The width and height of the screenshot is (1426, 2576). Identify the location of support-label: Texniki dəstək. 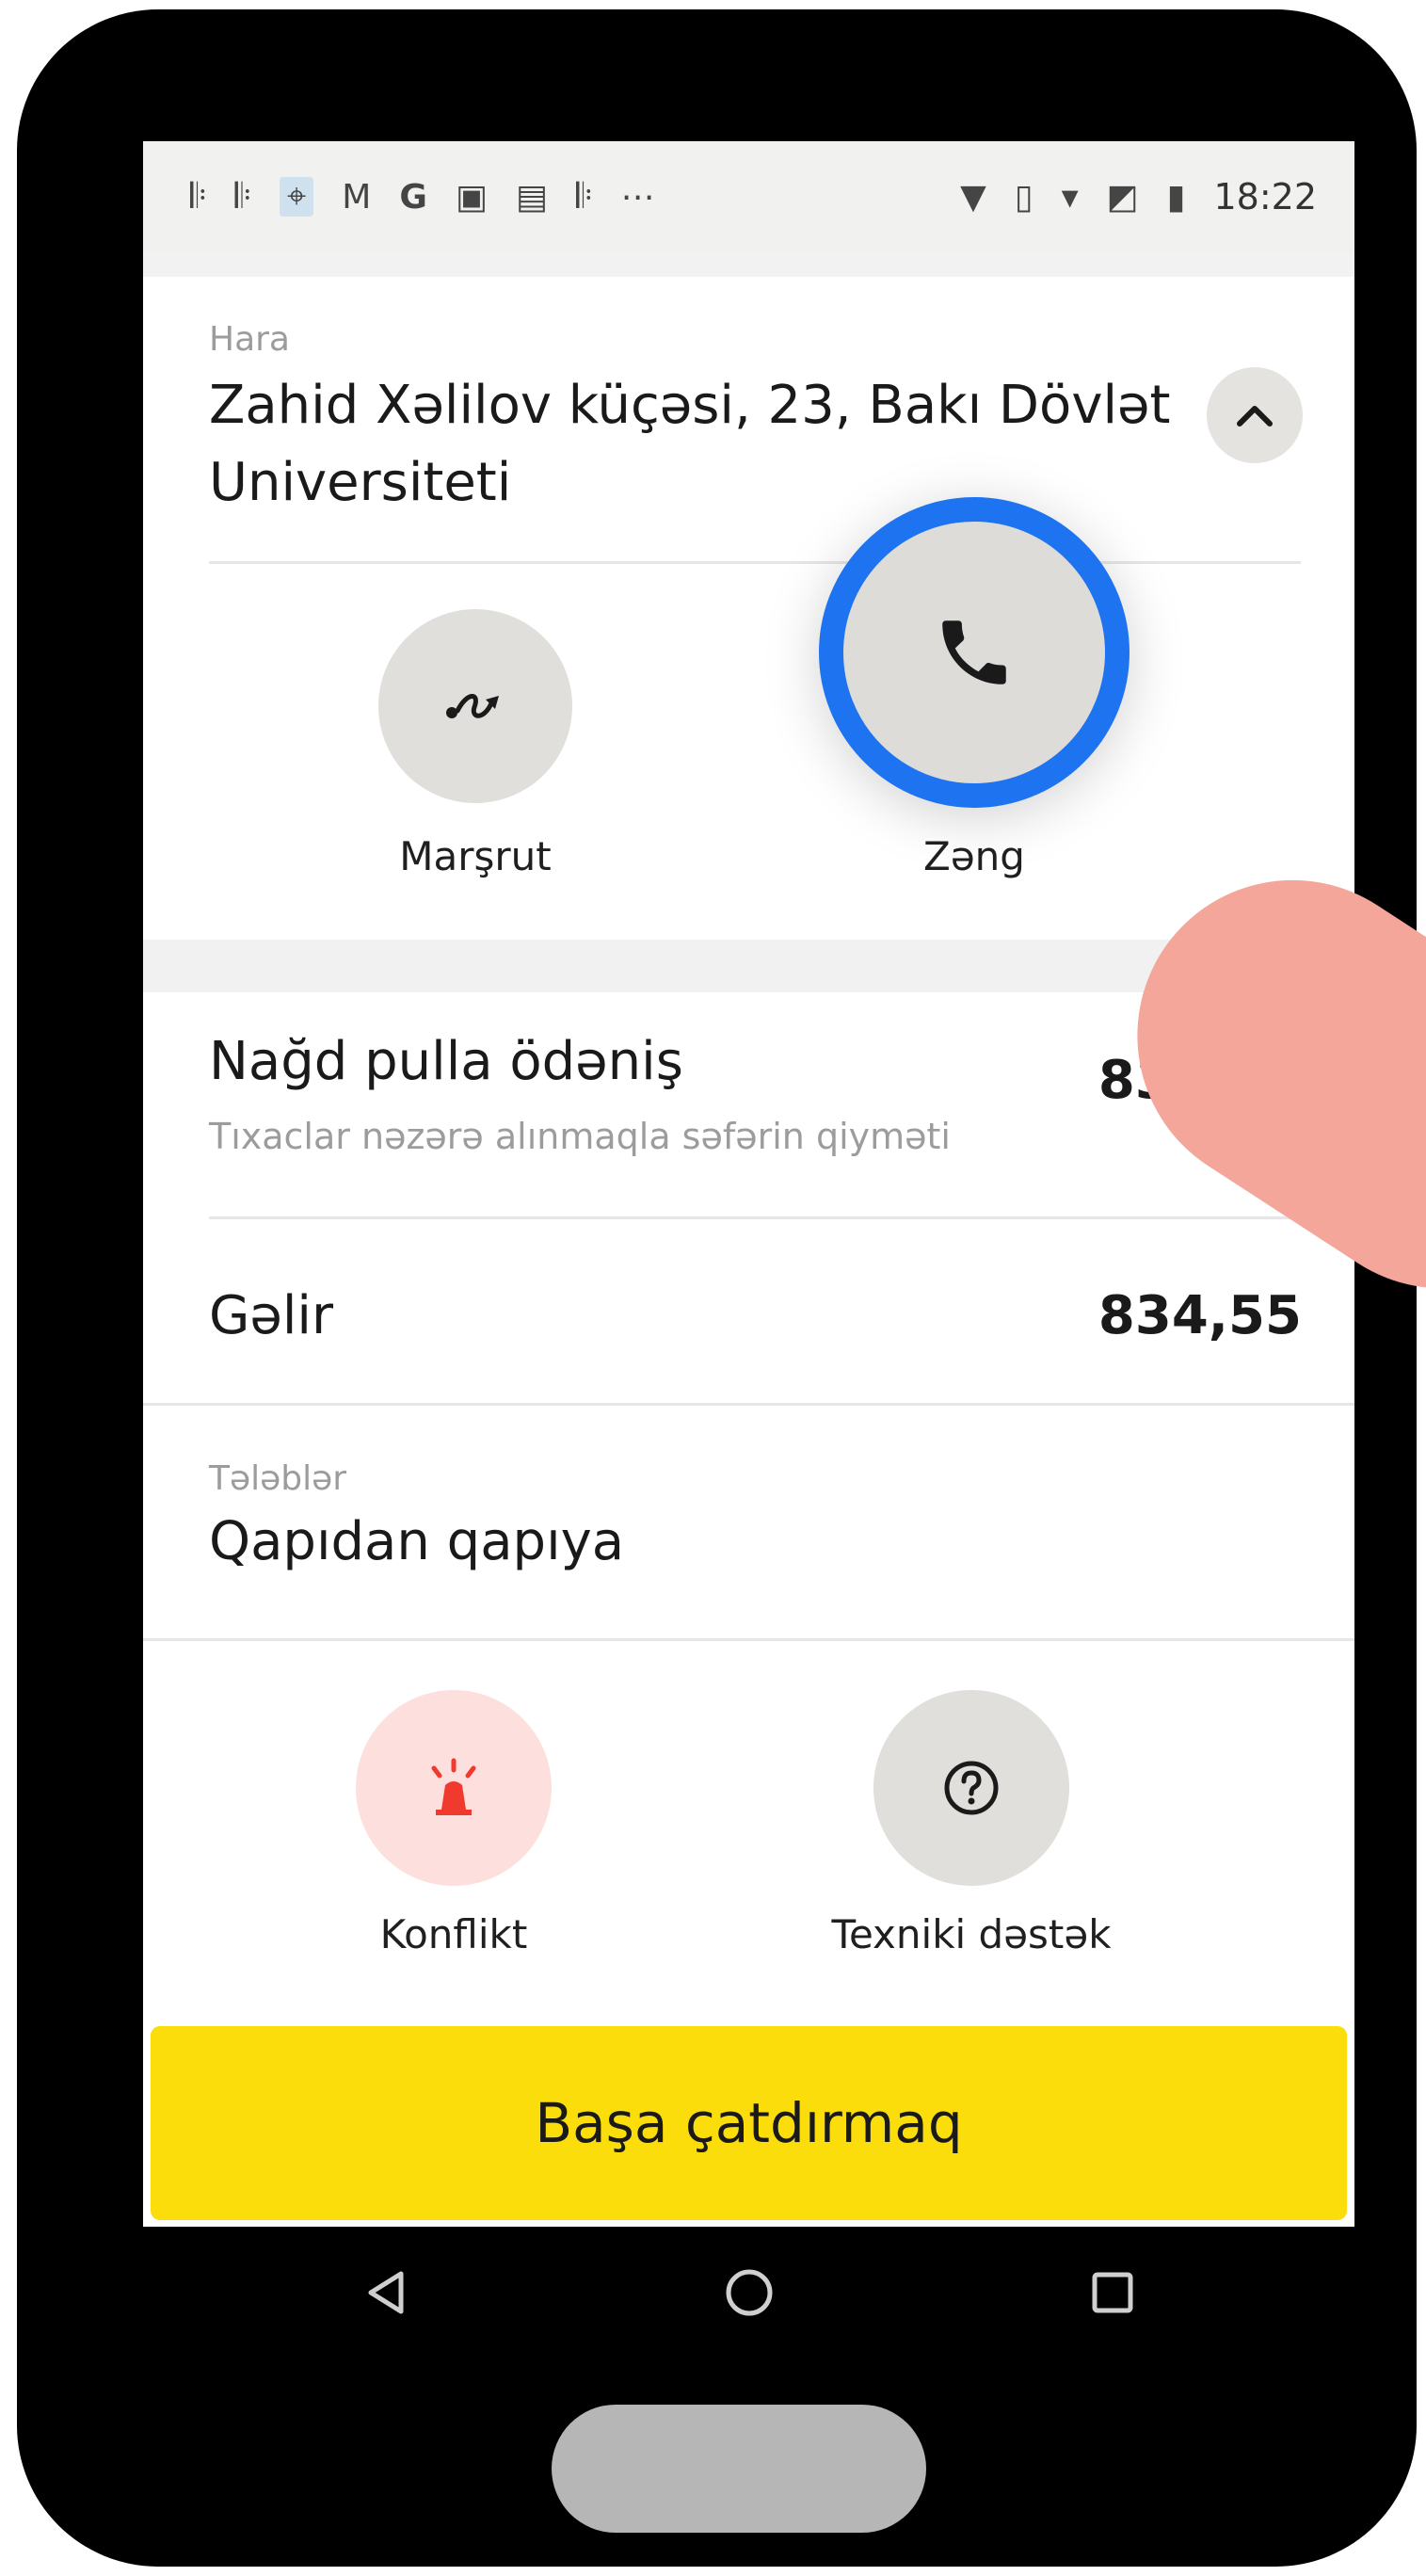
(971, 1934).